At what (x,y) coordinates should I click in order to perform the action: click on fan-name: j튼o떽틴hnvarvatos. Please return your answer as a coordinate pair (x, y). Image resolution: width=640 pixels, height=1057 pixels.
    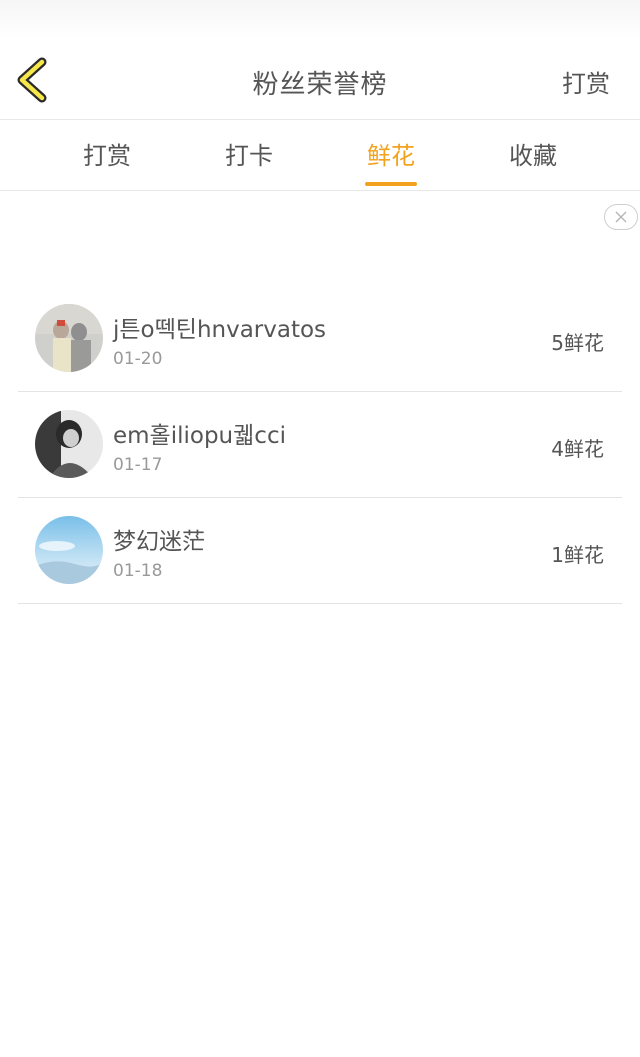
    Looking at the image, I should click on (220, 330).